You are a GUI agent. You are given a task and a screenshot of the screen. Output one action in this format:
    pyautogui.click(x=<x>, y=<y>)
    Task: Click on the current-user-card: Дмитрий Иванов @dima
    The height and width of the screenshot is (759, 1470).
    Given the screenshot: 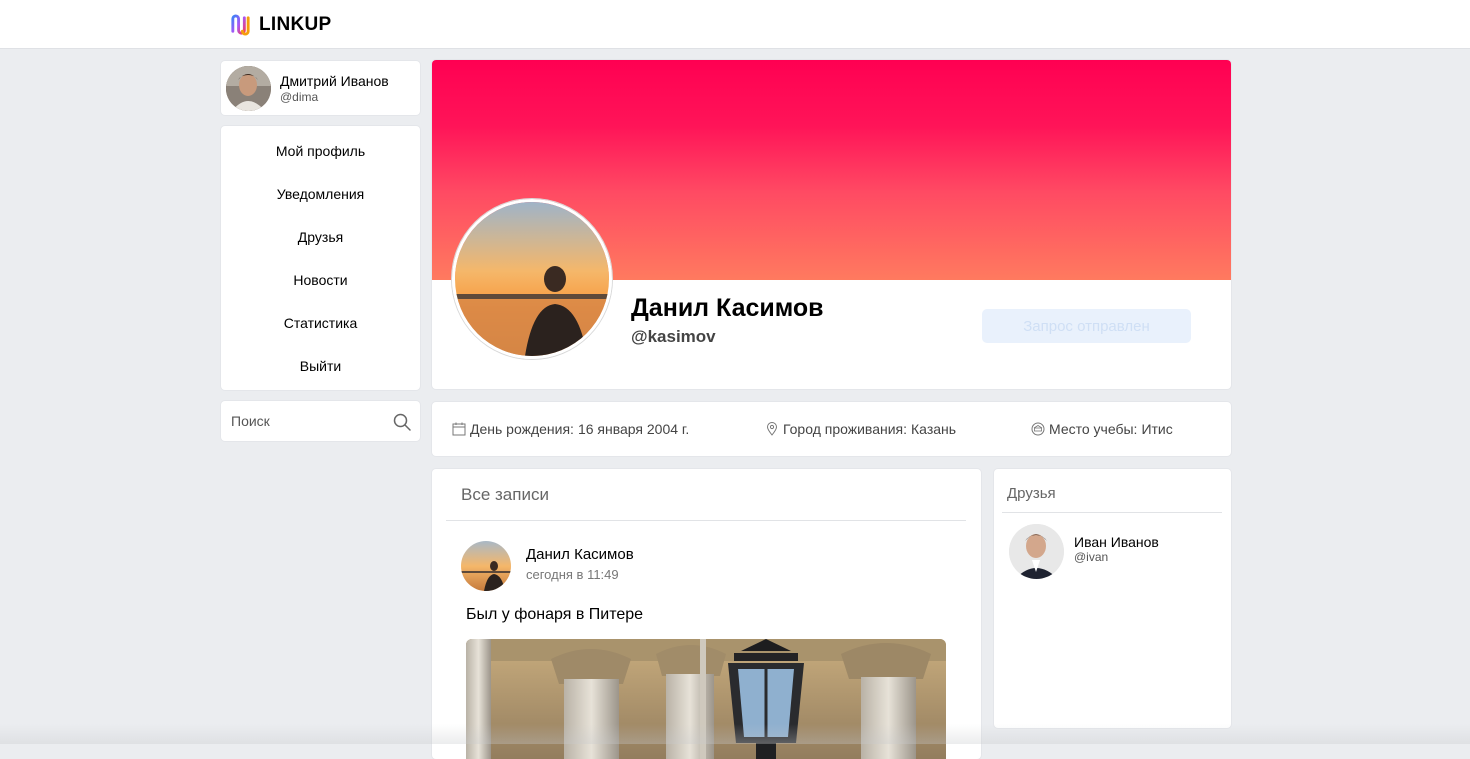 What is the action you would take?
    pyautogui.click(x=320, y=88)
    